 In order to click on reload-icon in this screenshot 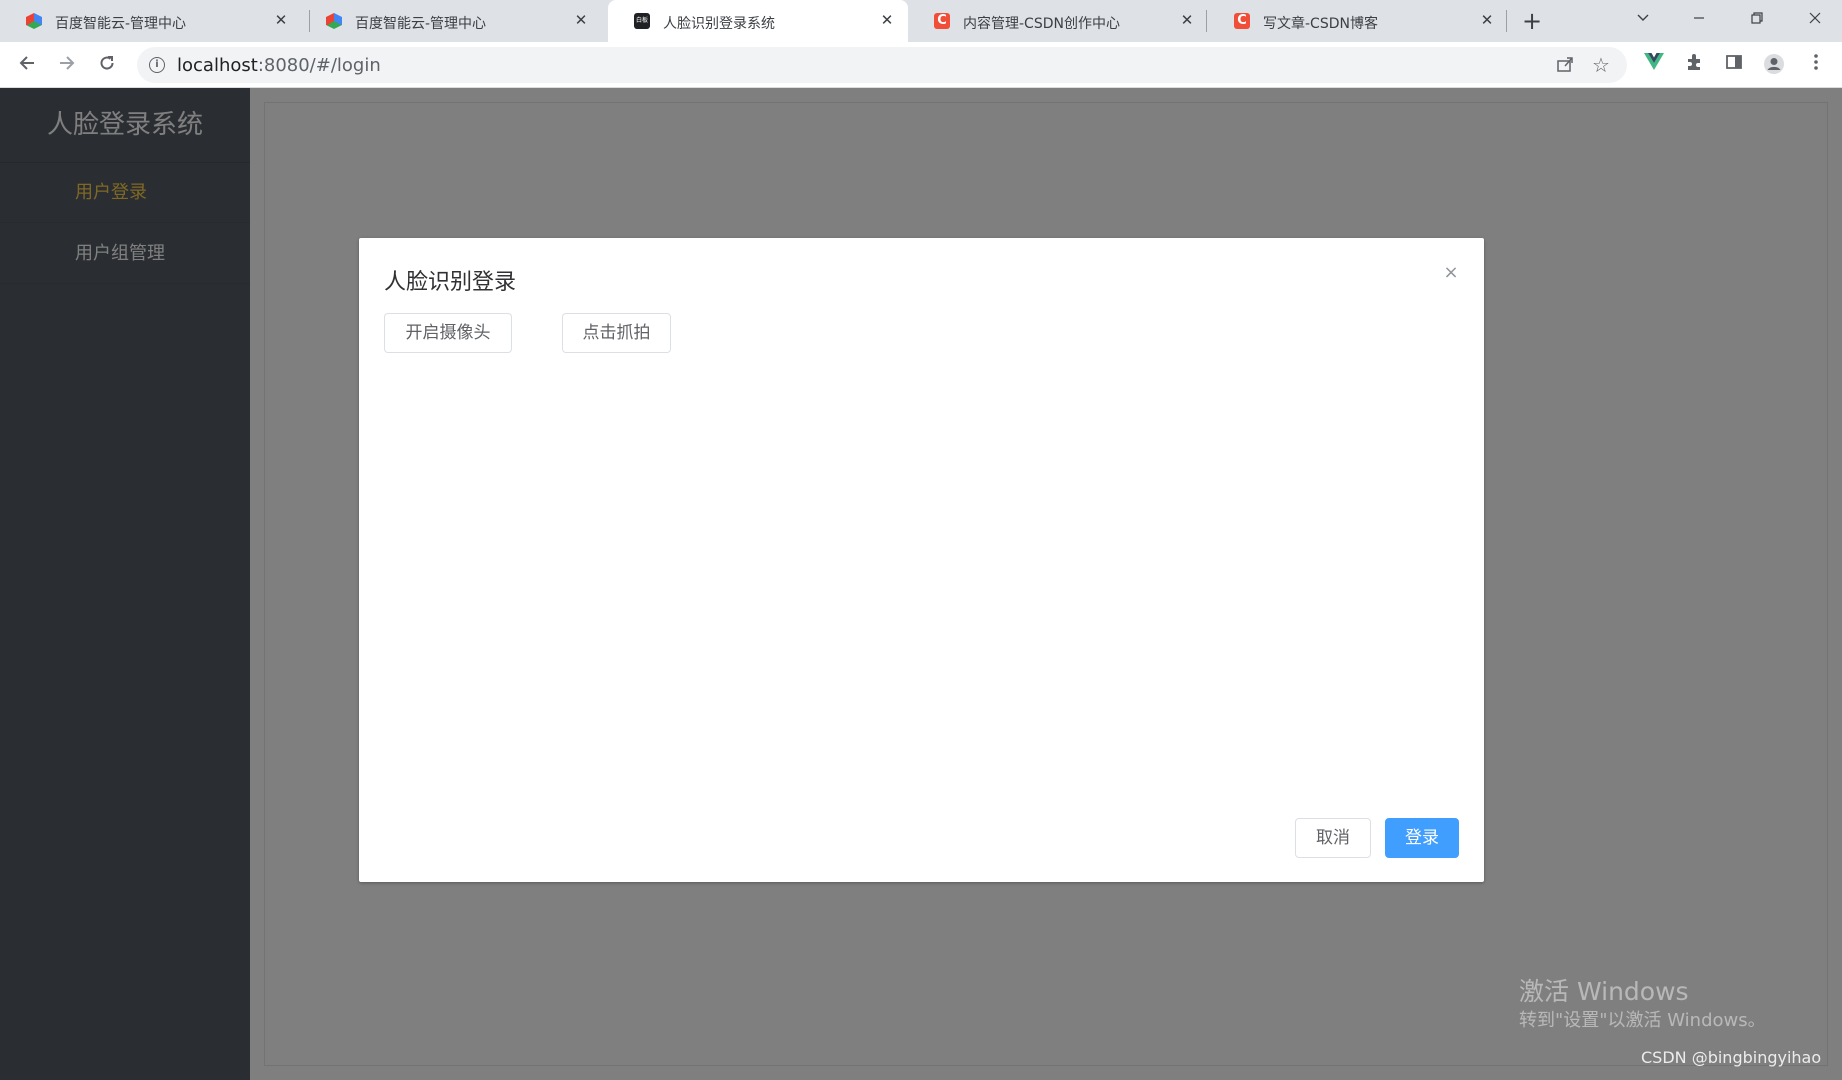, I will do `click(107, 65)`.